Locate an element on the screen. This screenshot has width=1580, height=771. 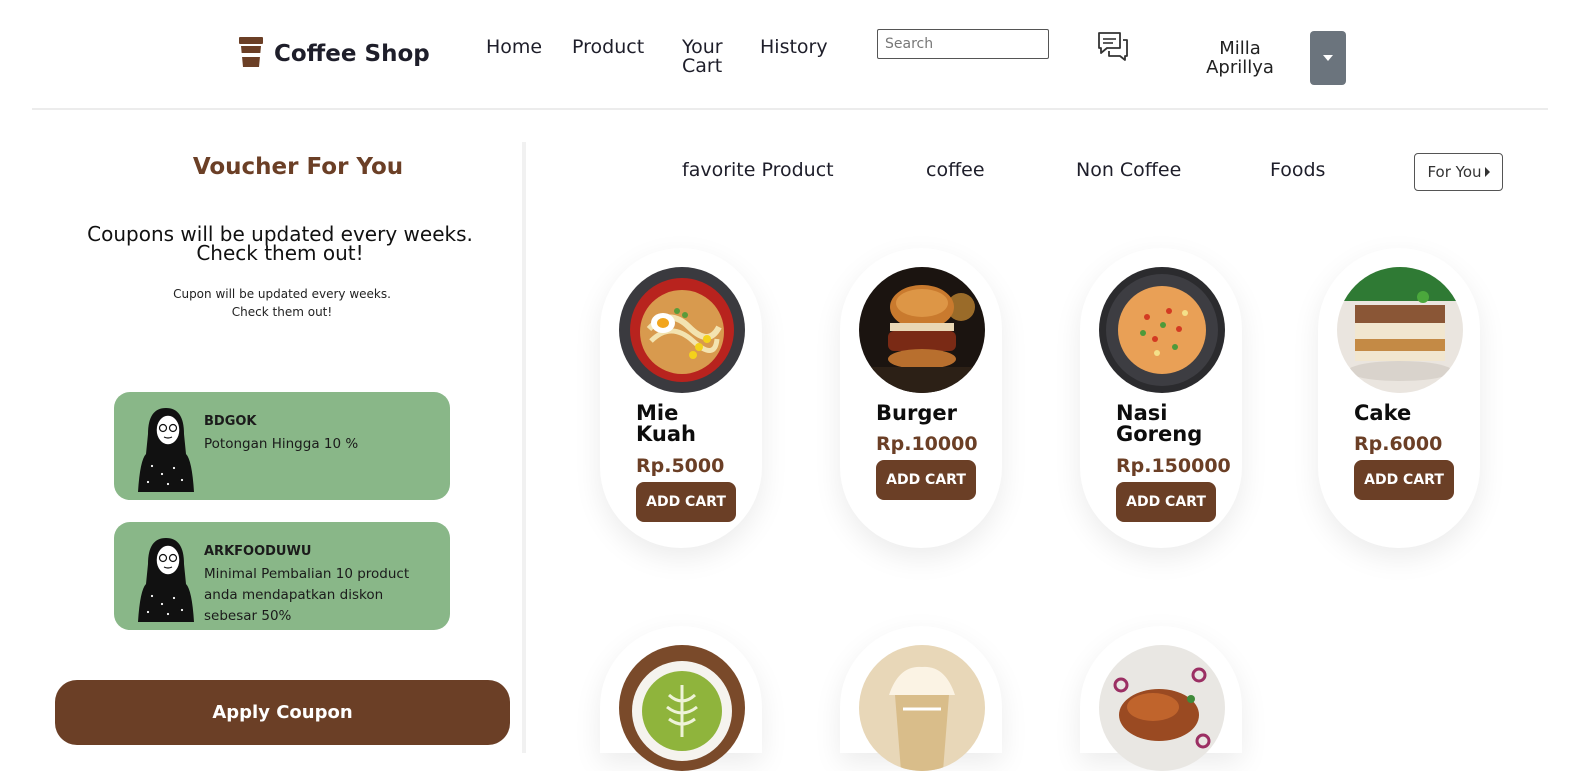
nav-product: Product is located at coordinates (608, 47).